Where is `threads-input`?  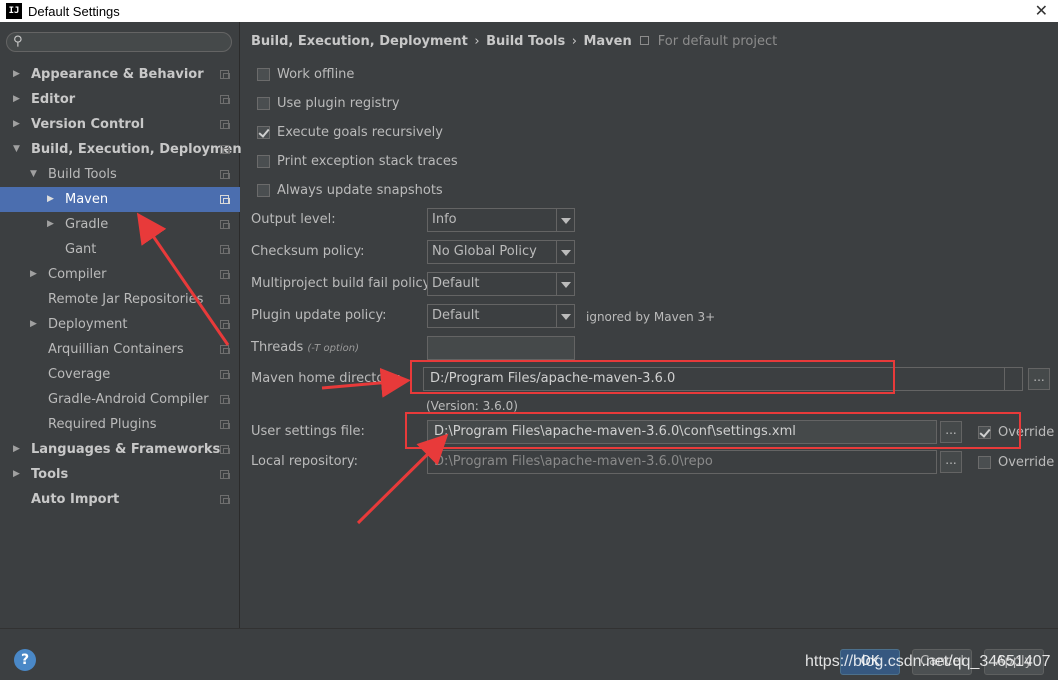
threads-input is located at coordinates (501, 348).